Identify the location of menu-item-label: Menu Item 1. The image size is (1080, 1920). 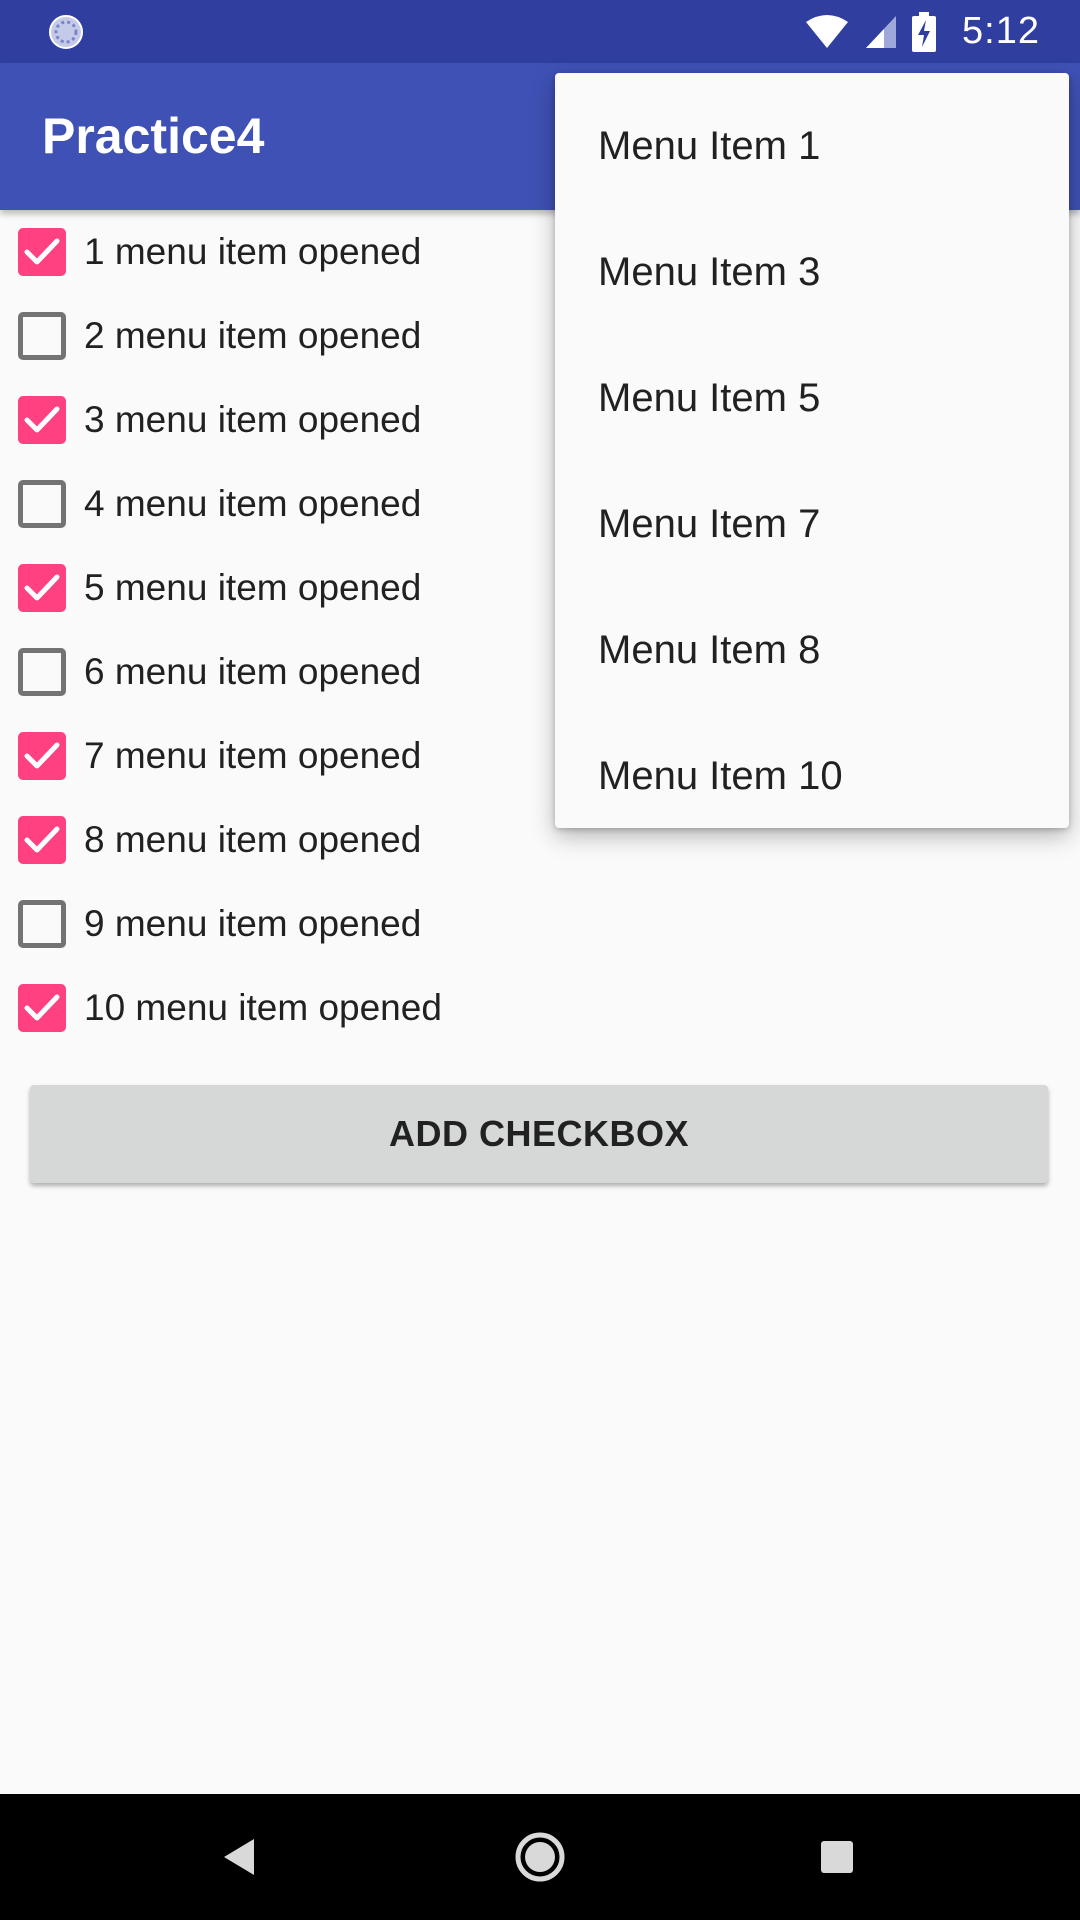
(709, 145).